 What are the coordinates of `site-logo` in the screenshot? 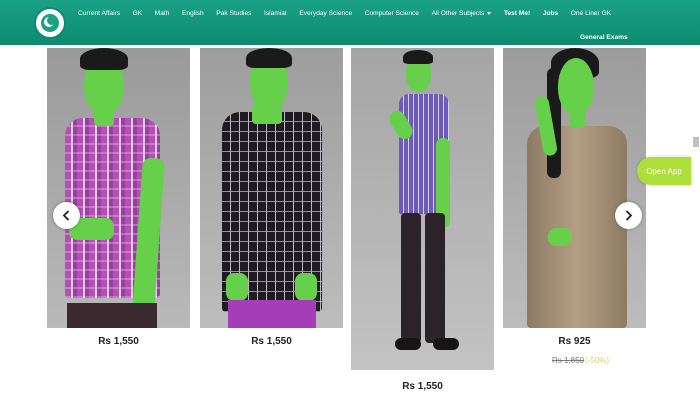 It's located at (50, 23).